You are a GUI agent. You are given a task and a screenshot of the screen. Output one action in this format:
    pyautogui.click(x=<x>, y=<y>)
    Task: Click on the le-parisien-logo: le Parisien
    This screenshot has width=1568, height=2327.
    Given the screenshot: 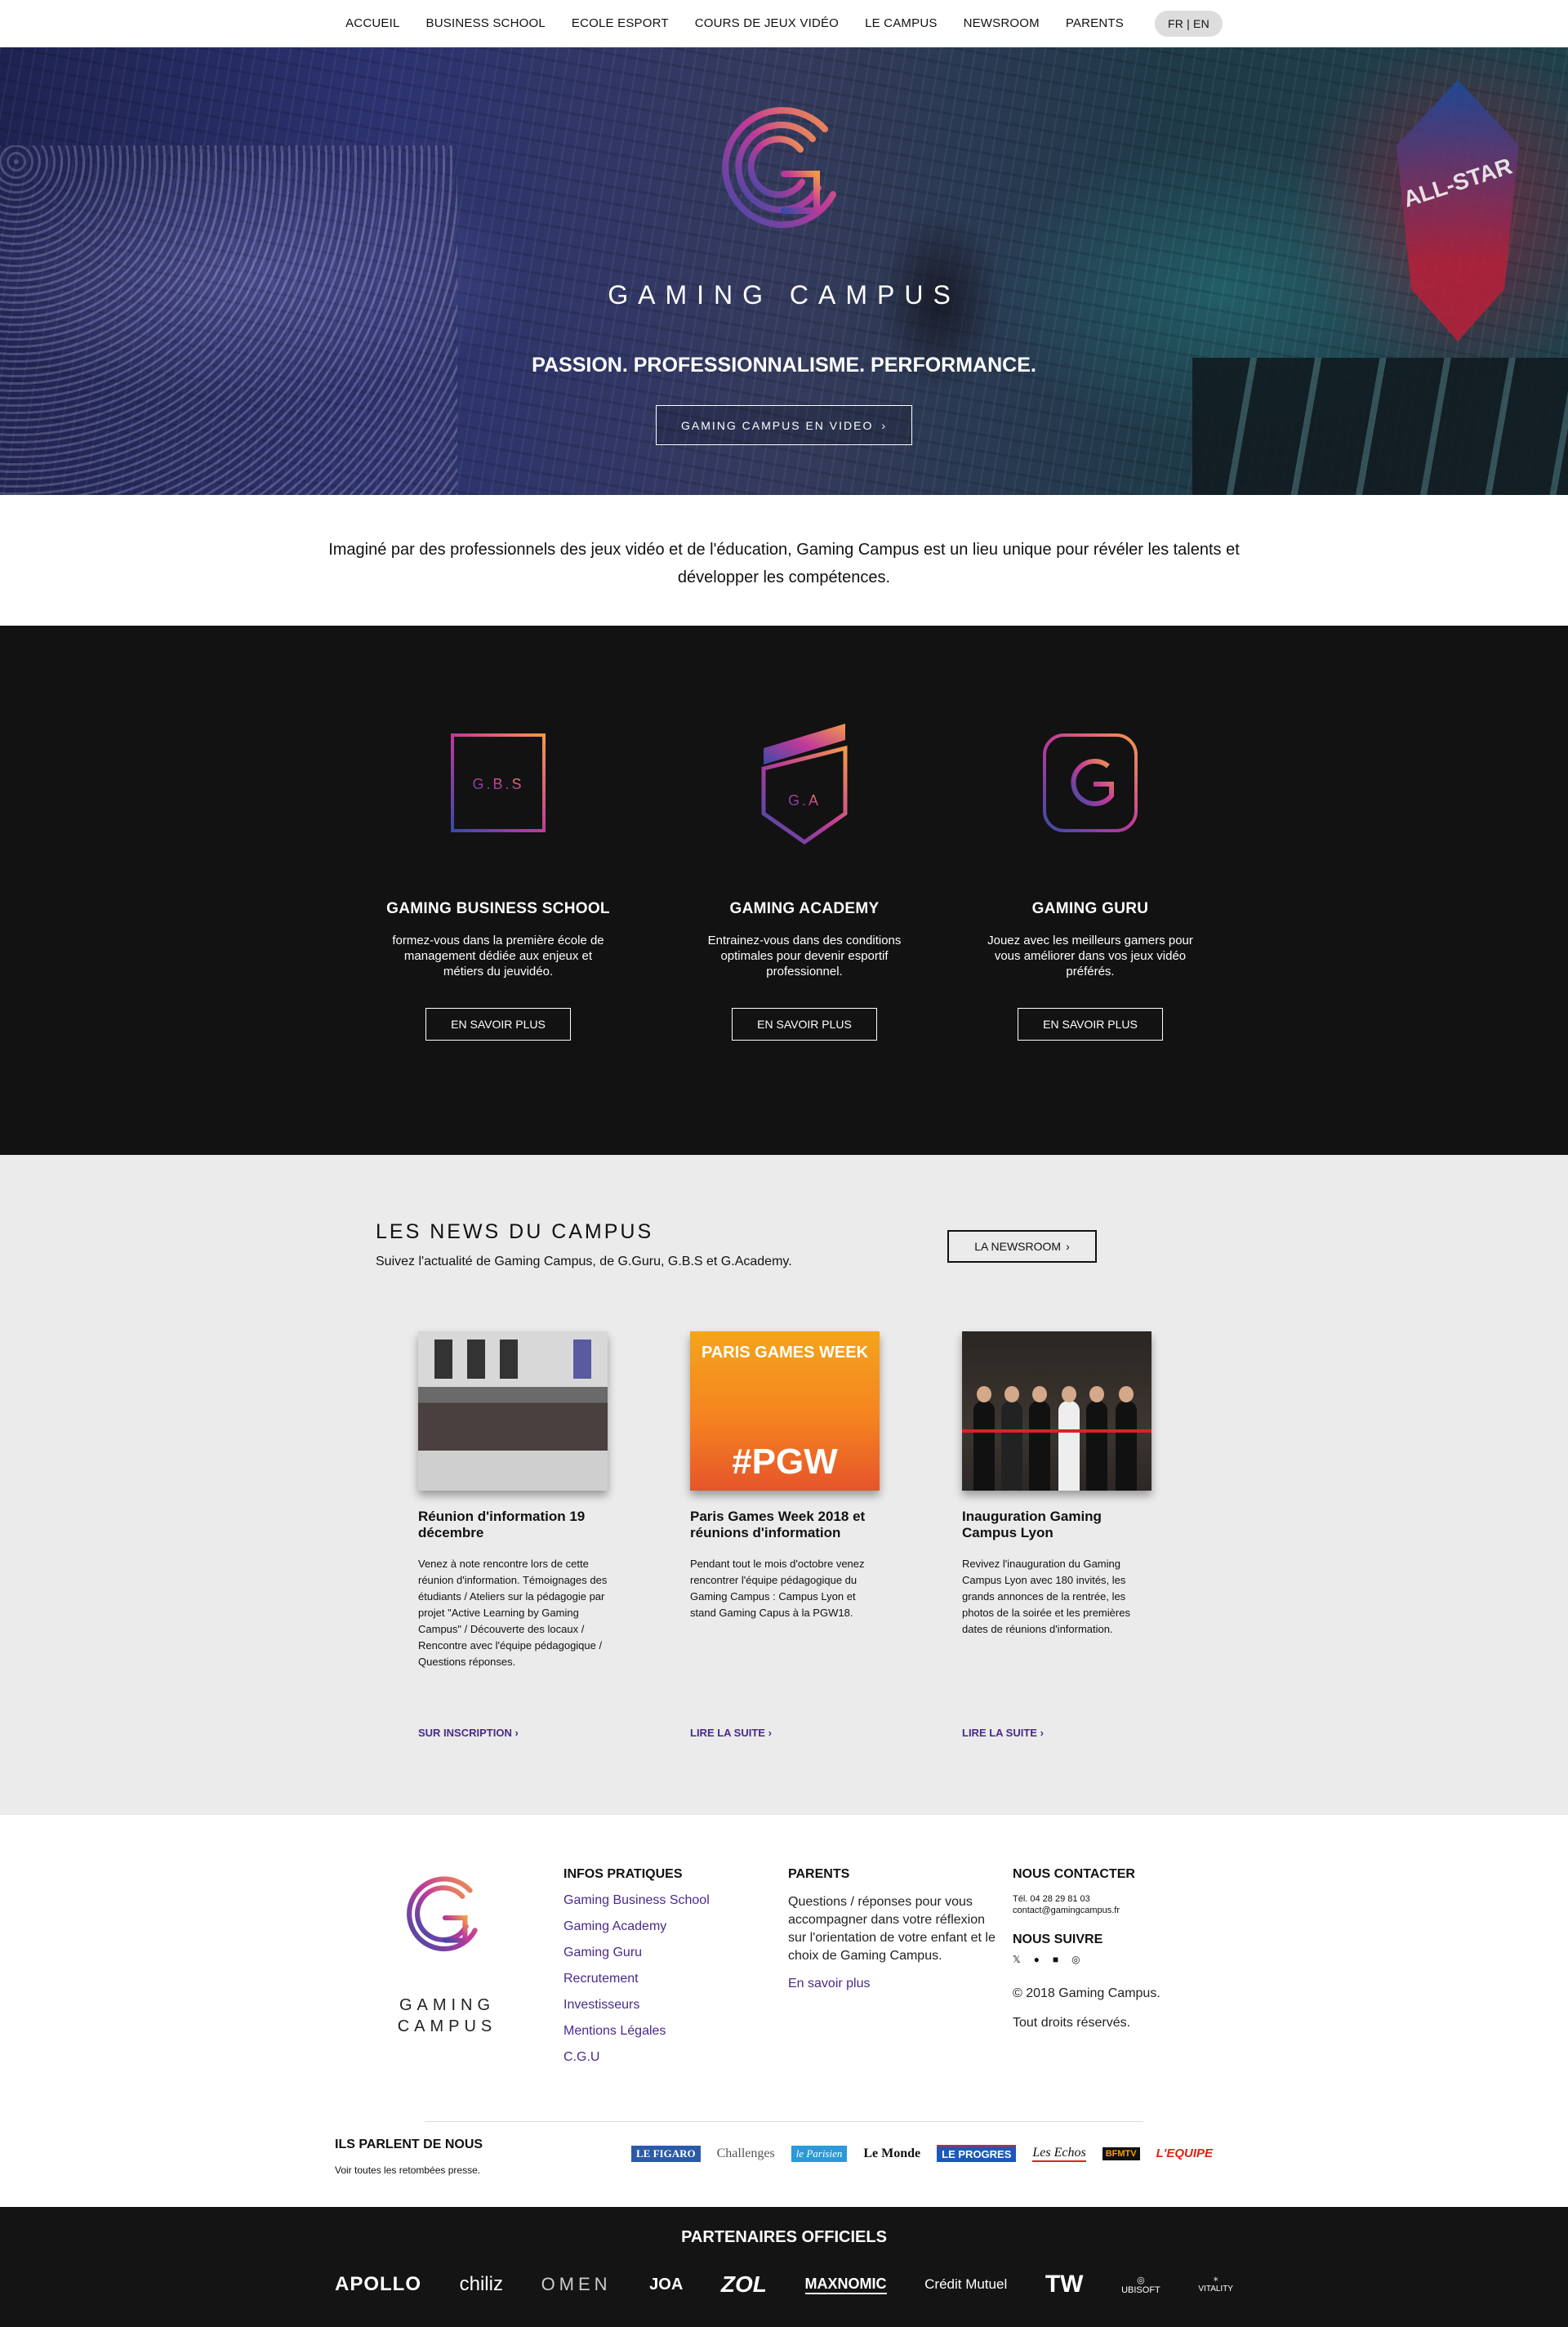 What is the action you would take?
    pyautogui.click(x=819, y=2153)
    